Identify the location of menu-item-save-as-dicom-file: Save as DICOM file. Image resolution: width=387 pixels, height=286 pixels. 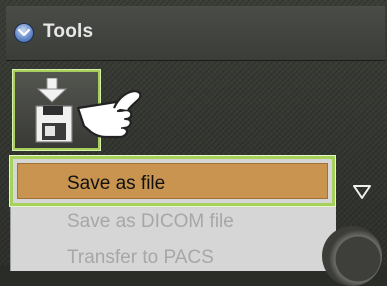
(150, 222).